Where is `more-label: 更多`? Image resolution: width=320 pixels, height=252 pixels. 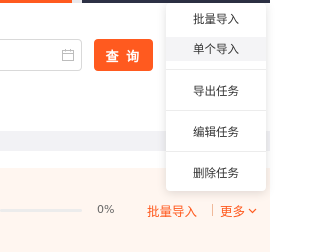 more-label: 更多 is located at coordinates (233, 211).